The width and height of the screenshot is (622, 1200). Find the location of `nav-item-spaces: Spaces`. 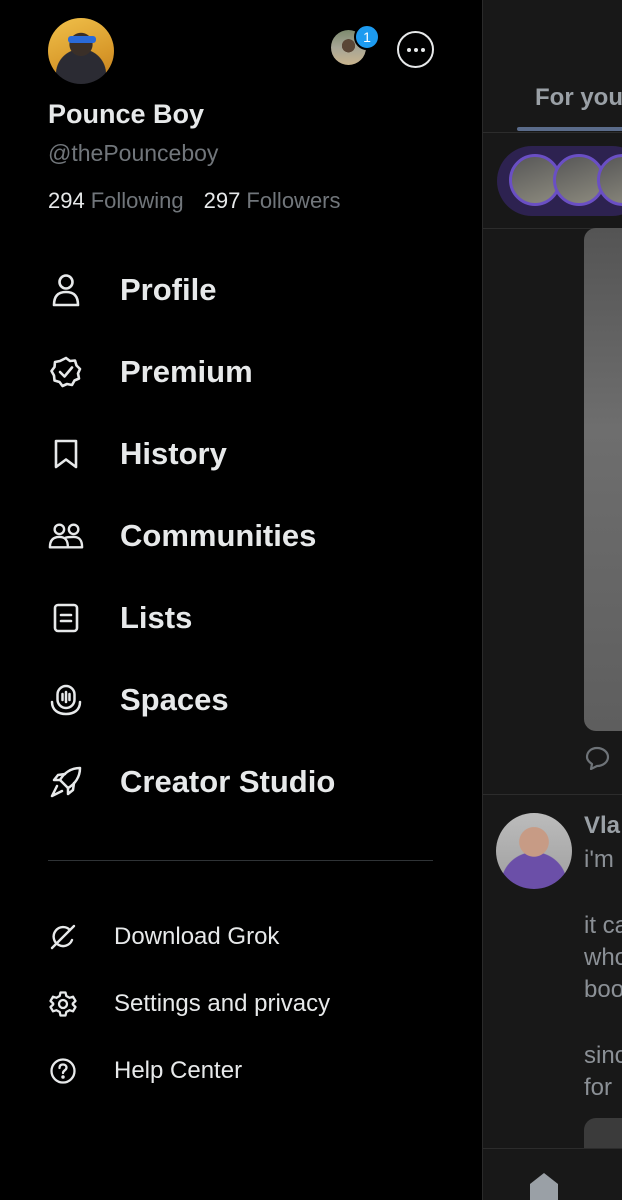

nav-item-spaces: Spaces is located at coordinates (138, 700).